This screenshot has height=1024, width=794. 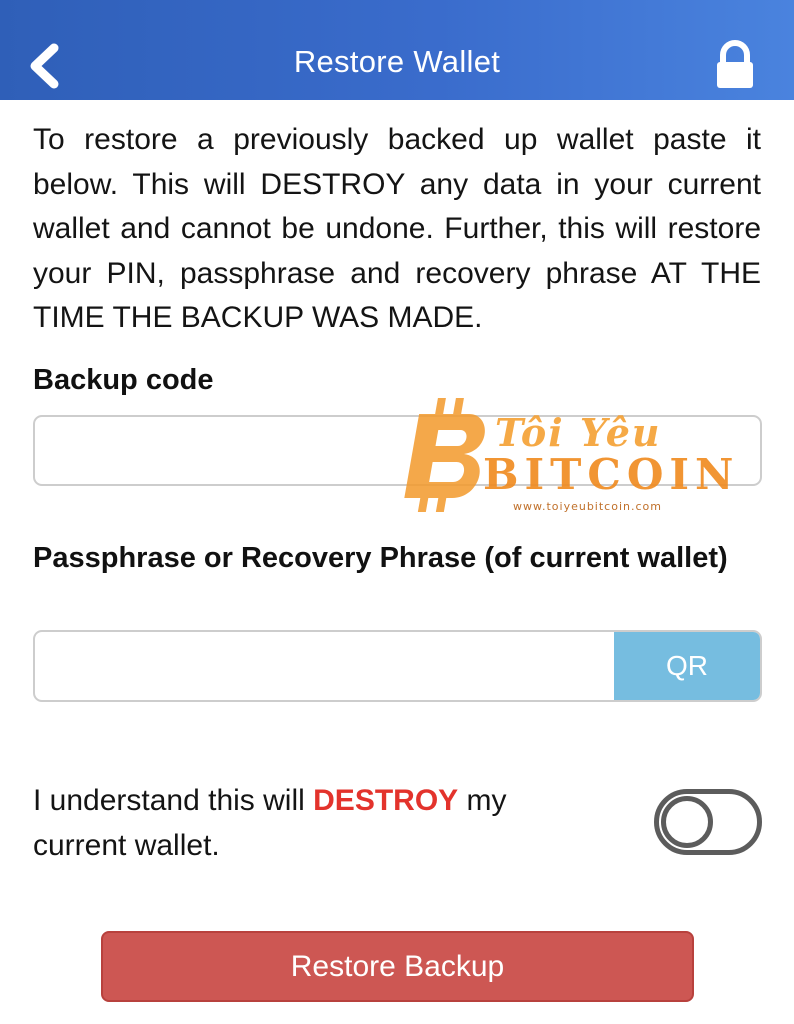 I want to click on restore-backup-button: Restore Backup, so click(x=397, y=966).